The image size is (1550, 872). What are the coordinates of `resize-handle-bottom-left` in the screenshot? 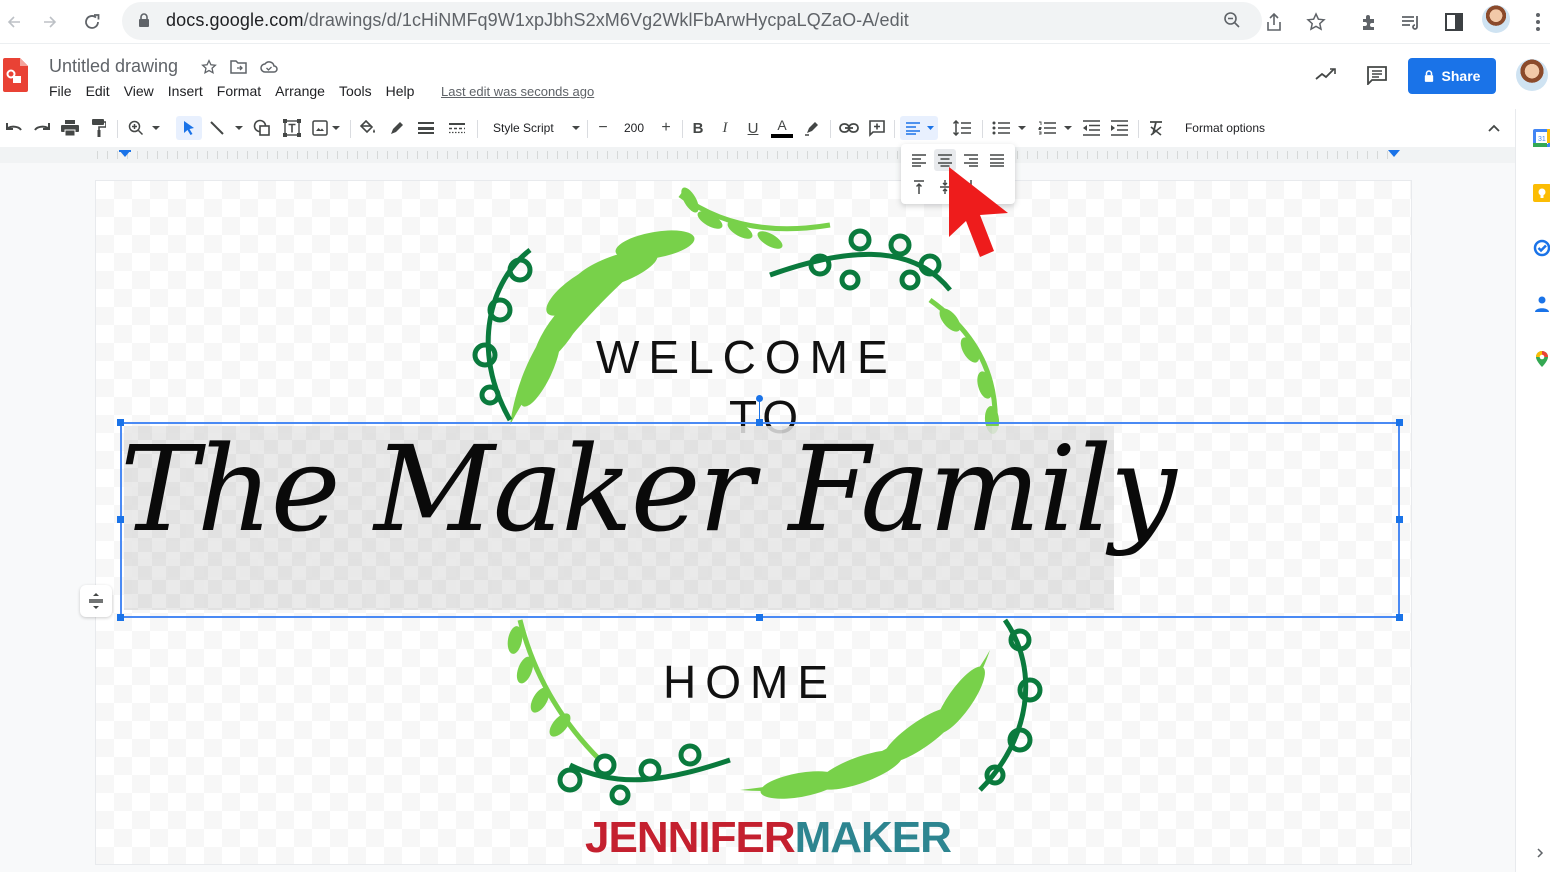 It's located at (120, 617).